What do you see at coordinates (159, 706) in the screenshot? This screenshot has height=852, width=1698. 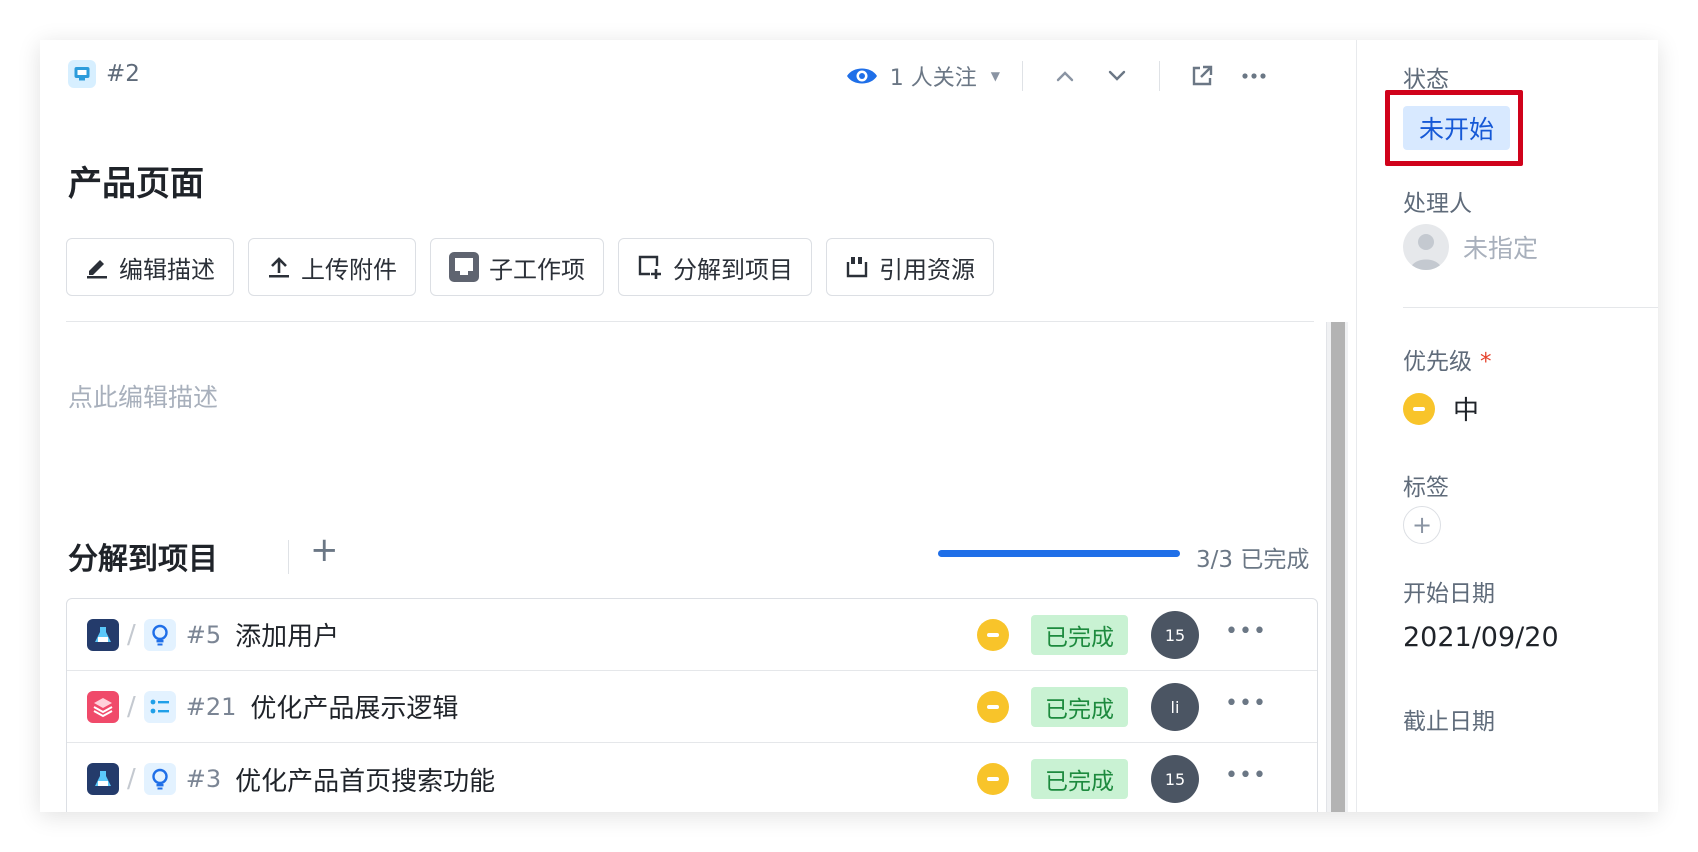 I see `list-icon` at bounding box center [159, 706].